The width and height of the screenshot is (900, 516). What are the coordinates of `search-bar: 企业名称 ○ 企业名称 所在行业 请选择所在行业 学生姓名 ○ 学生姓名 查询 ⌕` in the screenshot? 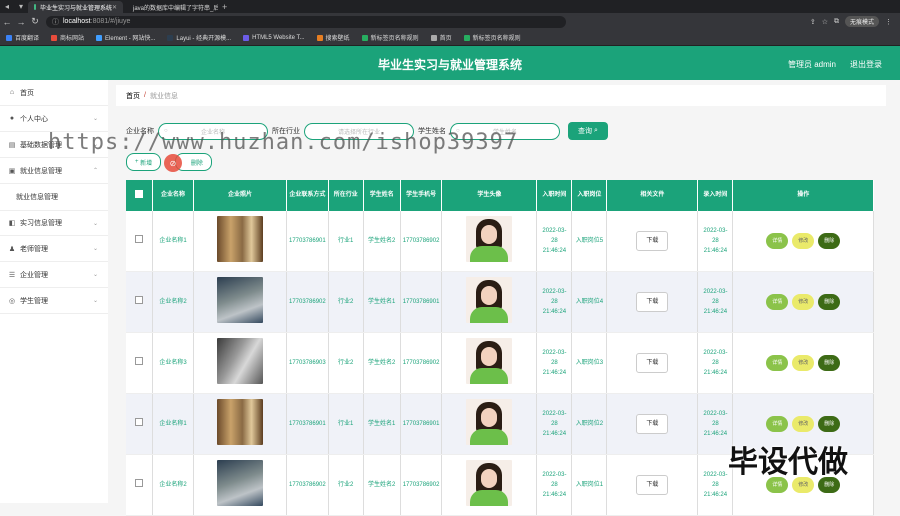 It's located at (367, 131).